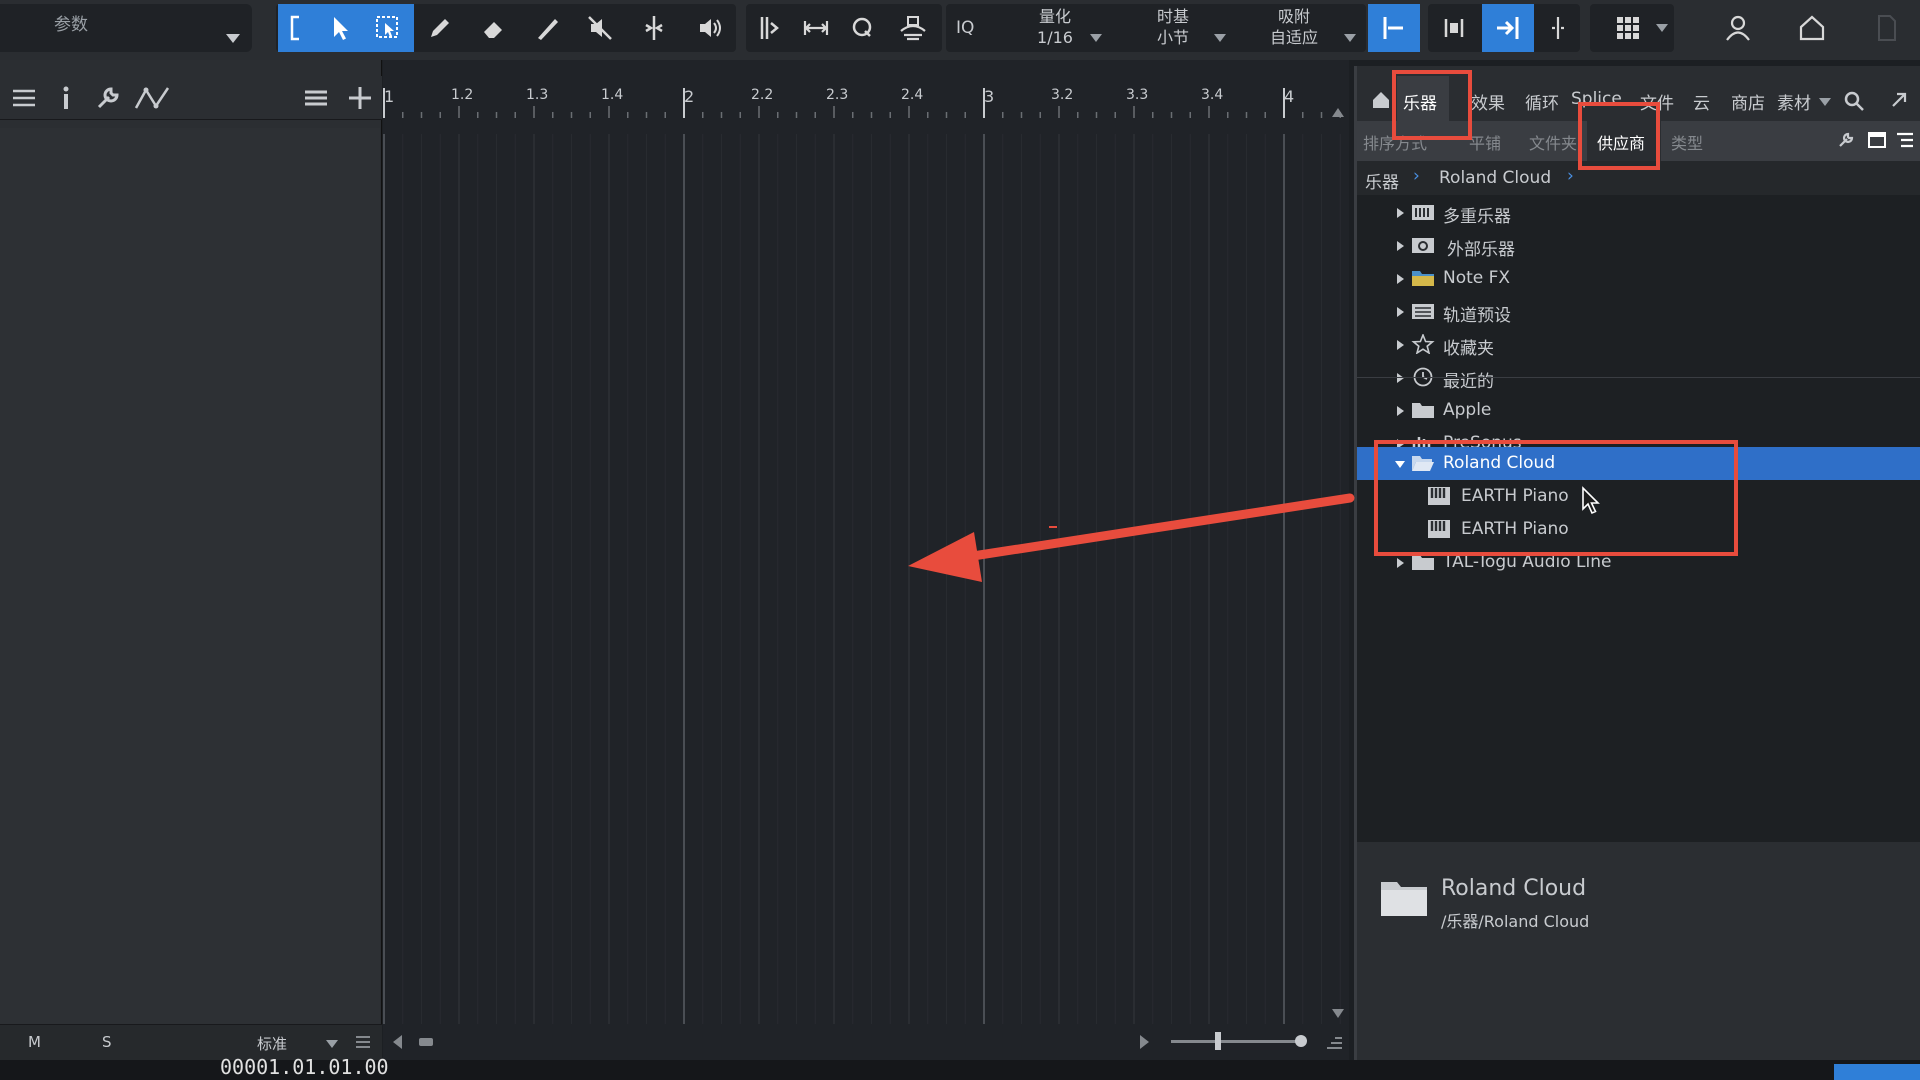 The width and height of the screenshot is (1920, 1080). I want to click on list-item: 收藏夹, so click(1638, 344).